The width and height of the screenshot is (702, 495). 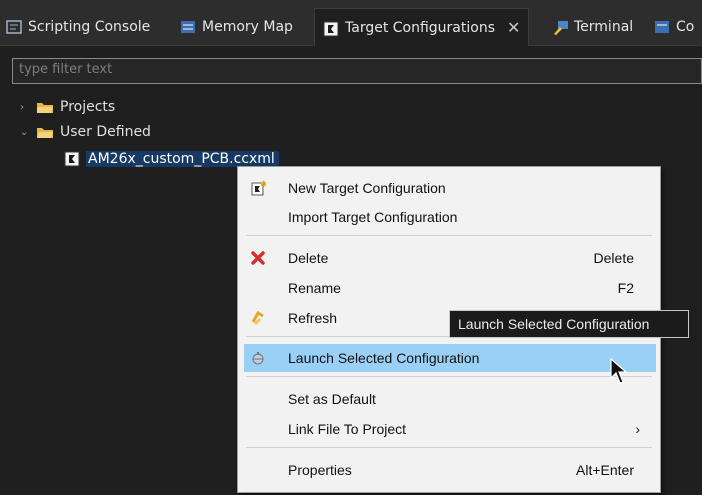 What do you see at coordinates (613, 258) in the screenshot?
I see `shortcut-delete: Delete` at bounding box center [613, 258].